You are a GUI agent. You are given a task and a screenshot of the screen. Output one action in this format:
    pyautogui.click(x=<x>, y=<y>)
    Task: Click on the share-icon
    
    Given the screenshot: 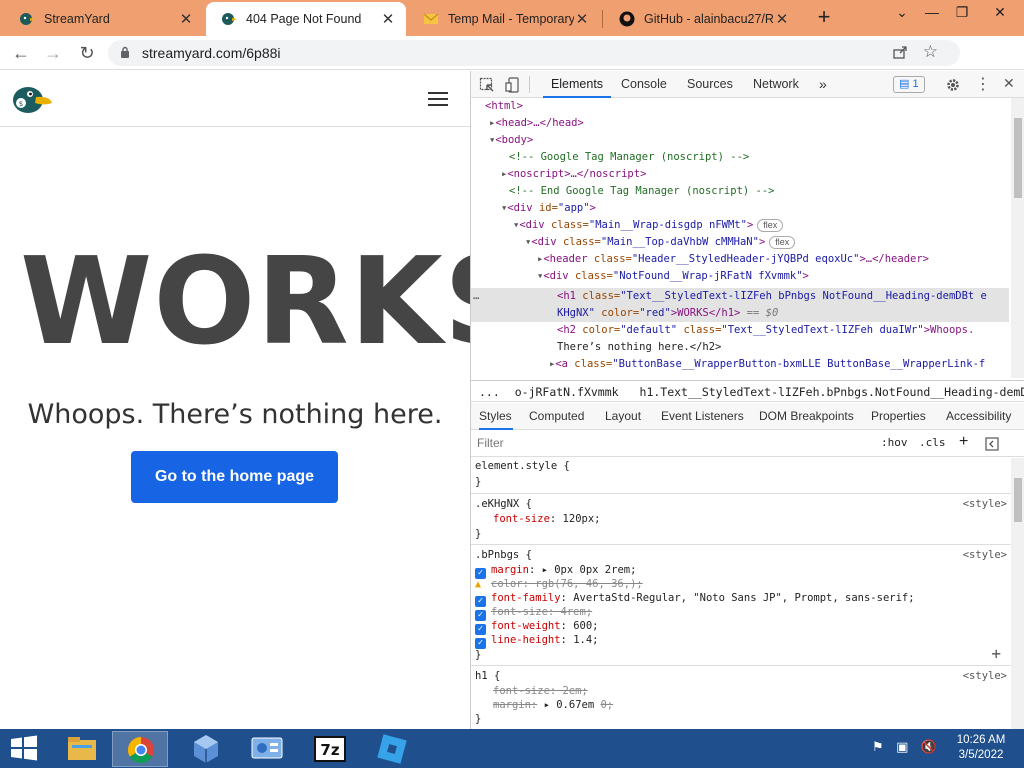 What is the action you would take?
    pyautogui.click(x=900, y=52)
    